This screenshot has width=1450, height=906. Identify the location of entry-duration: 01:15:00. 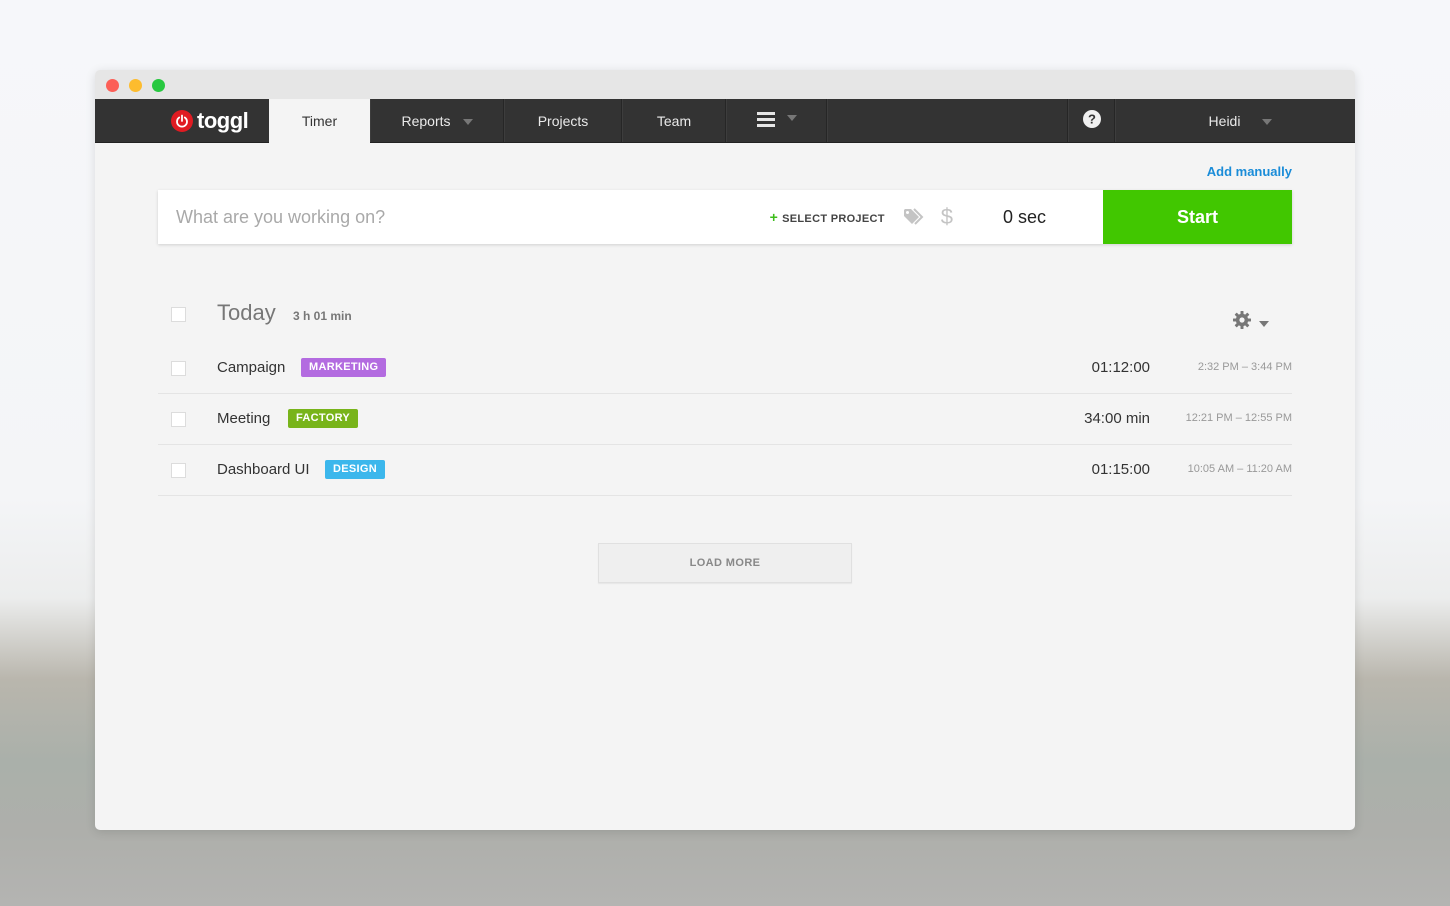
(1121, 469).